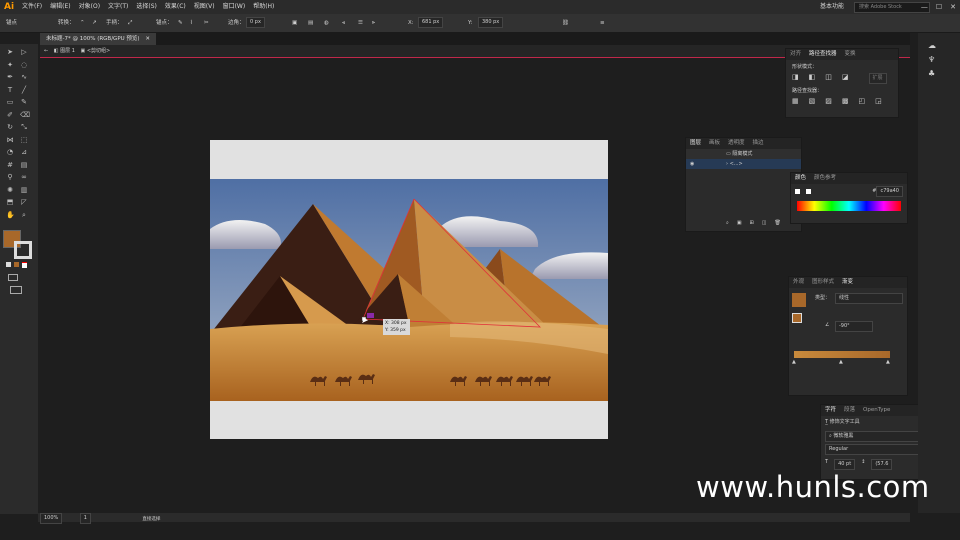 The height and width of the screenshot is (540, 960). Describe the element at coordinates (845, 101) in the screenshot. I see `crop-icon: ▩` at that location.